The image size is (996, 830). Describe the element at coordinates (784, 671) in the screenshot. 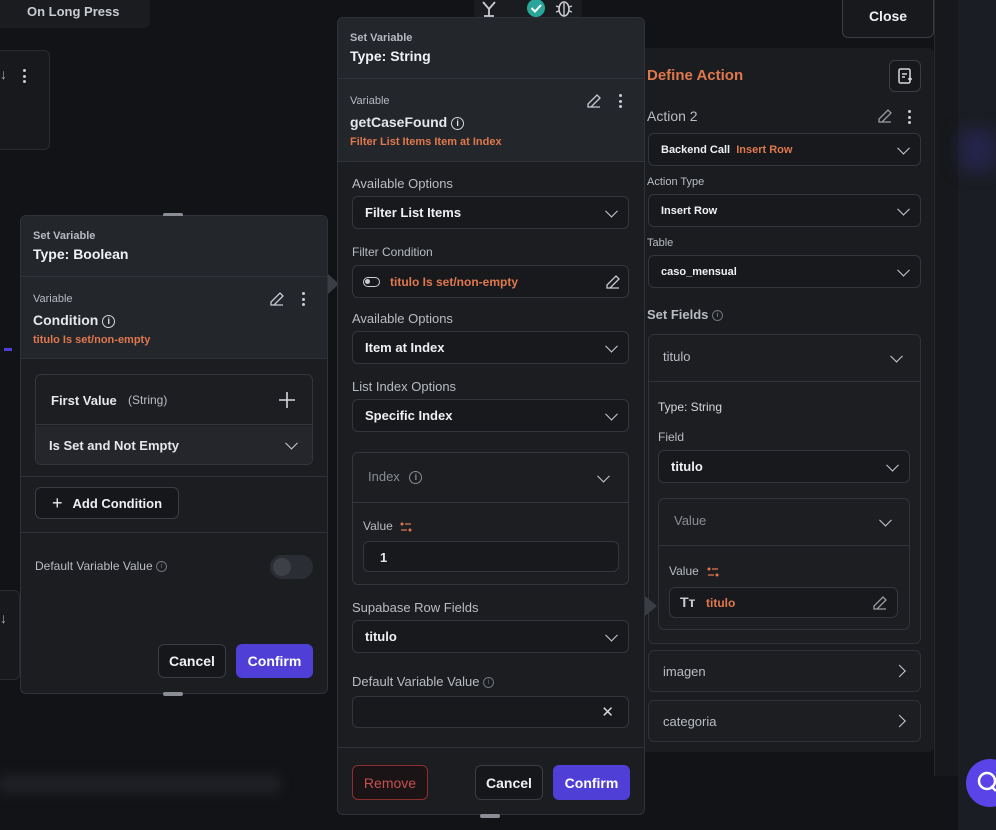

I see `field-imagen: imagen` at that location.